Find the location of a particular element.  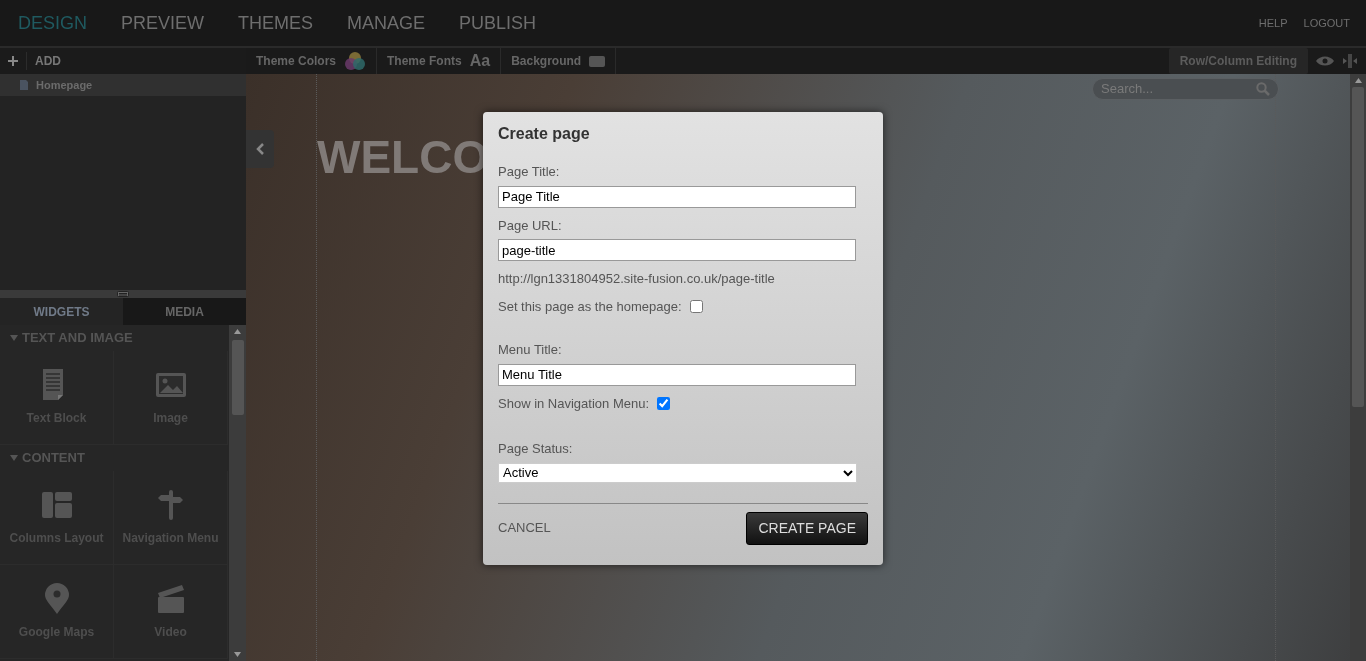

panel-tab: MEDIA is located at coordinates (184, 311).